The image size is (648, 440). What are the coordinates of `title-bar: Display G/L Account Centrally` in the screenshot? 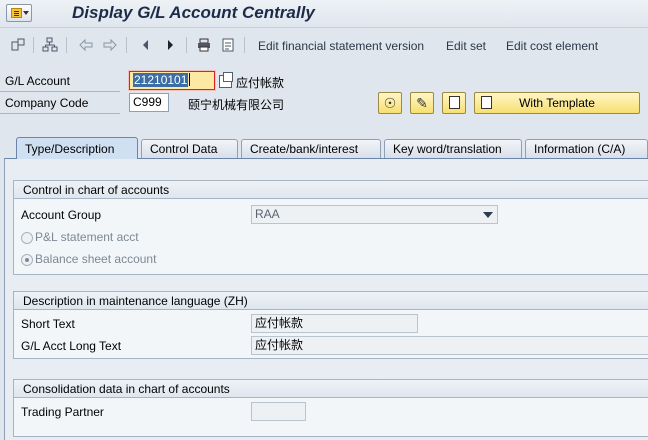 It's located at (324, 14).